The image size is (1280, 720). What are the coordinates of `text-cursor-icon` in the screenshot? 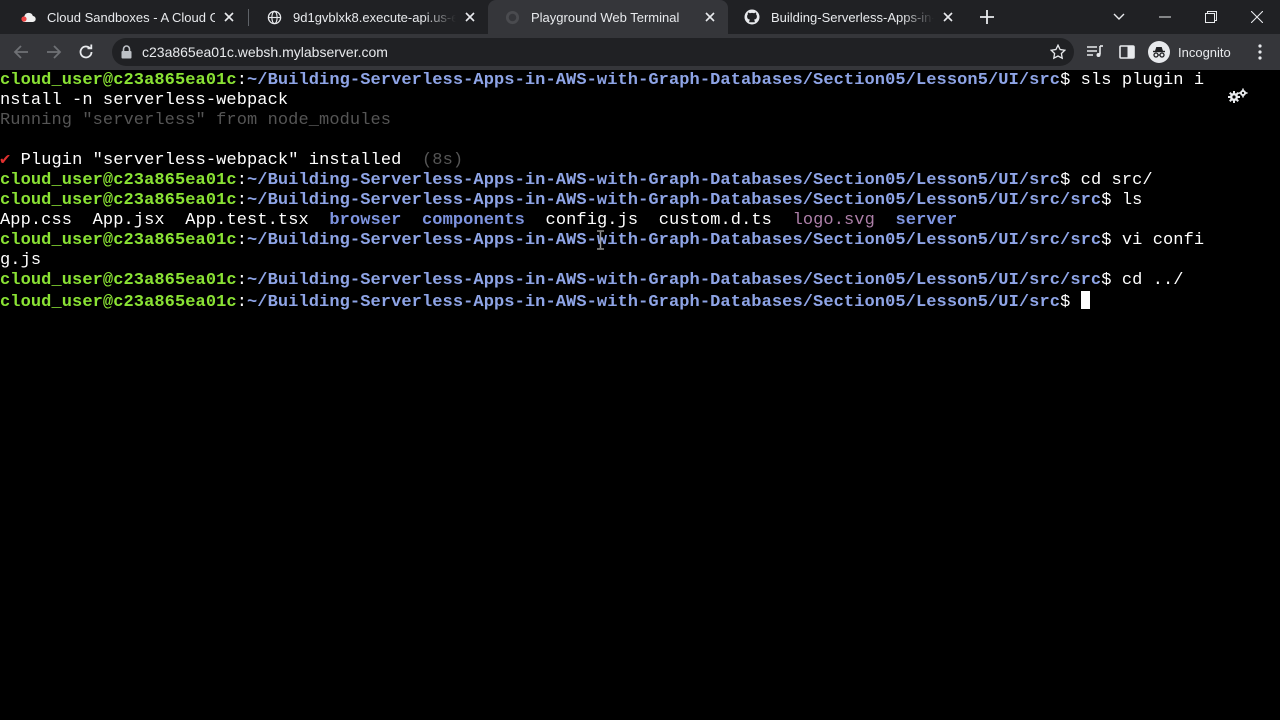 It's located at (600, 242).